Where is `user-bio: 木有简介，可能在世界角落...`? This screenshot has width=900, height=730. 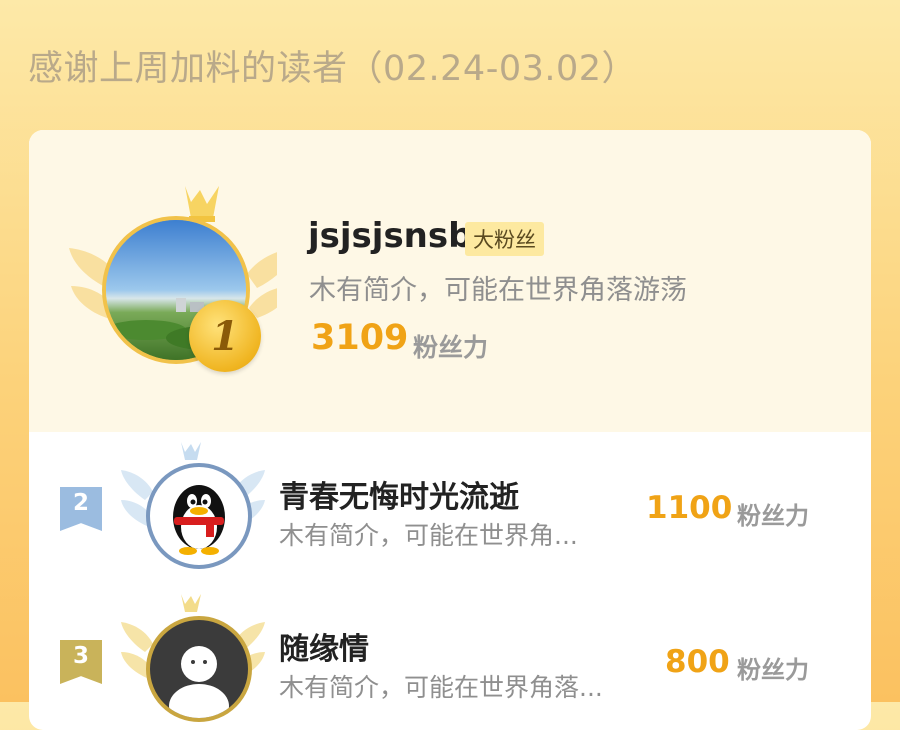
user-bio: 木有简介，可能在世界角落... is located at coordinates (441, 687).